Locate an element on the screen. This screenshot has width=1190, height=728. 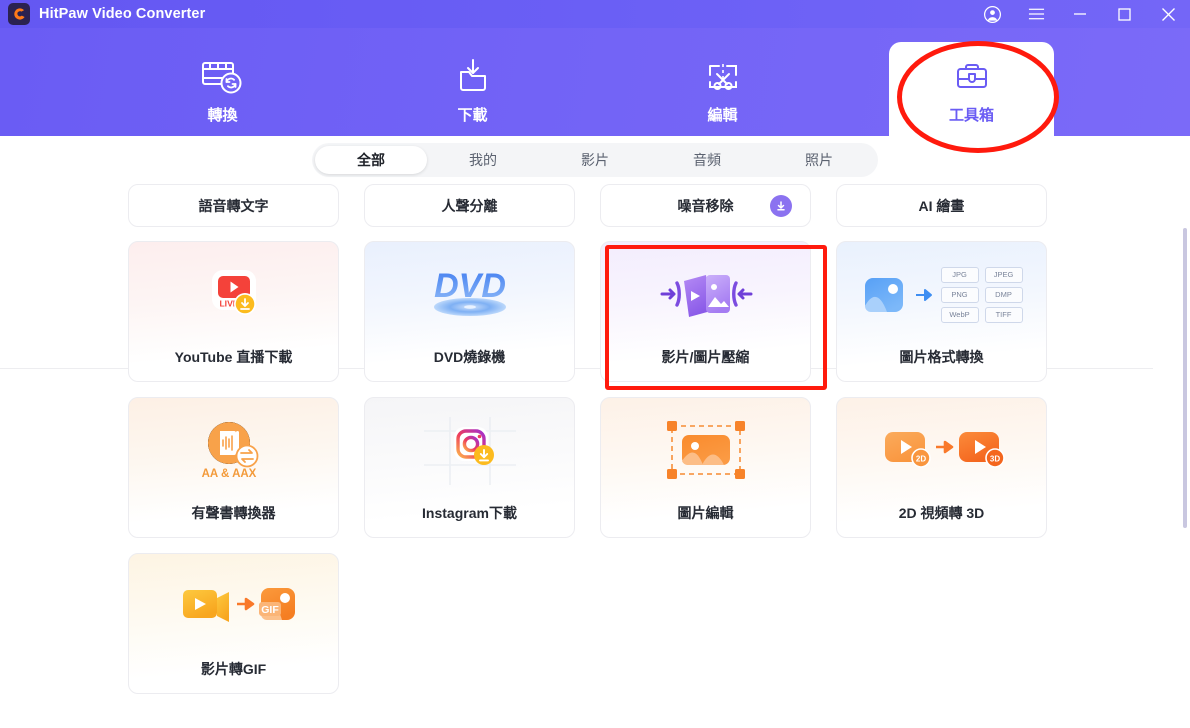
tool-card-ai-drawing: AI 繪畫 is located at coordinates (941, 205).